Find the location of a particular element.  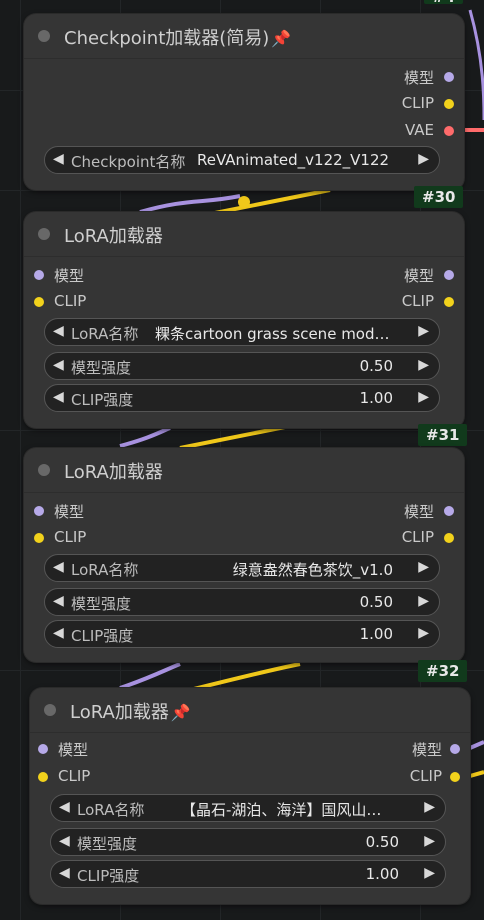

node-id-badge: #32 is located at coordinates (443, 671).